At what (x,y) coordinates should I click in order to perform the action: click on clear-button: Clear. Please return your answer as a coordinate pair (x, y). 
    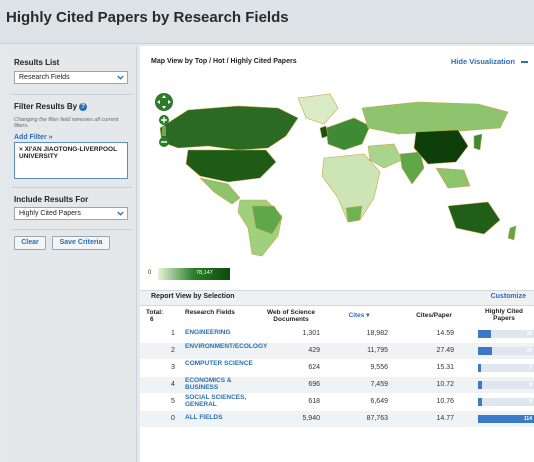
    Looking at the image, I should click on (30, 243).